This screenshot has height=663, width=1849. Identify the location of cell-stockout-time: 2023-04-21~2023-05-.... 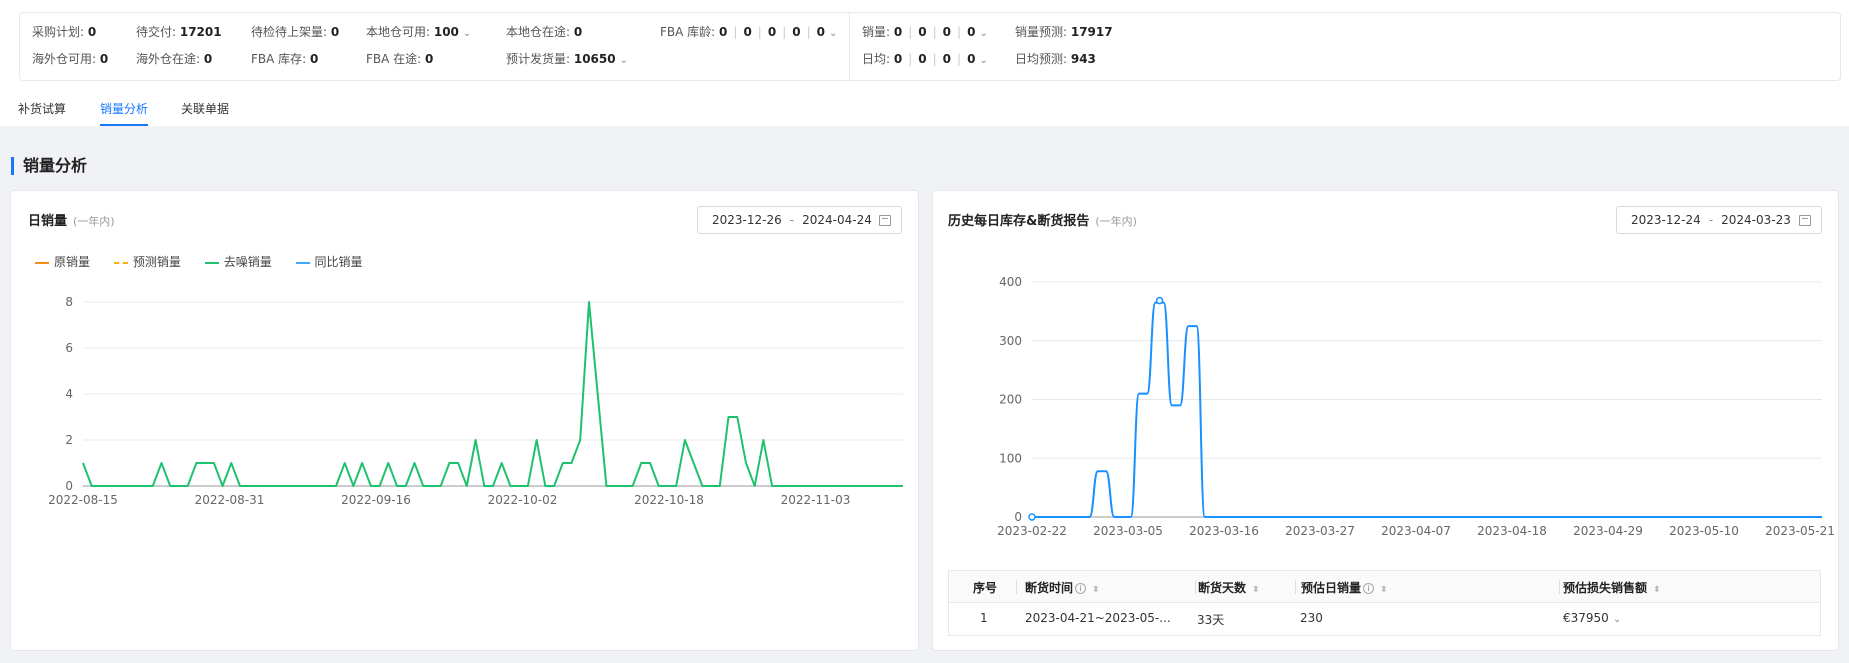
(1098, 618).